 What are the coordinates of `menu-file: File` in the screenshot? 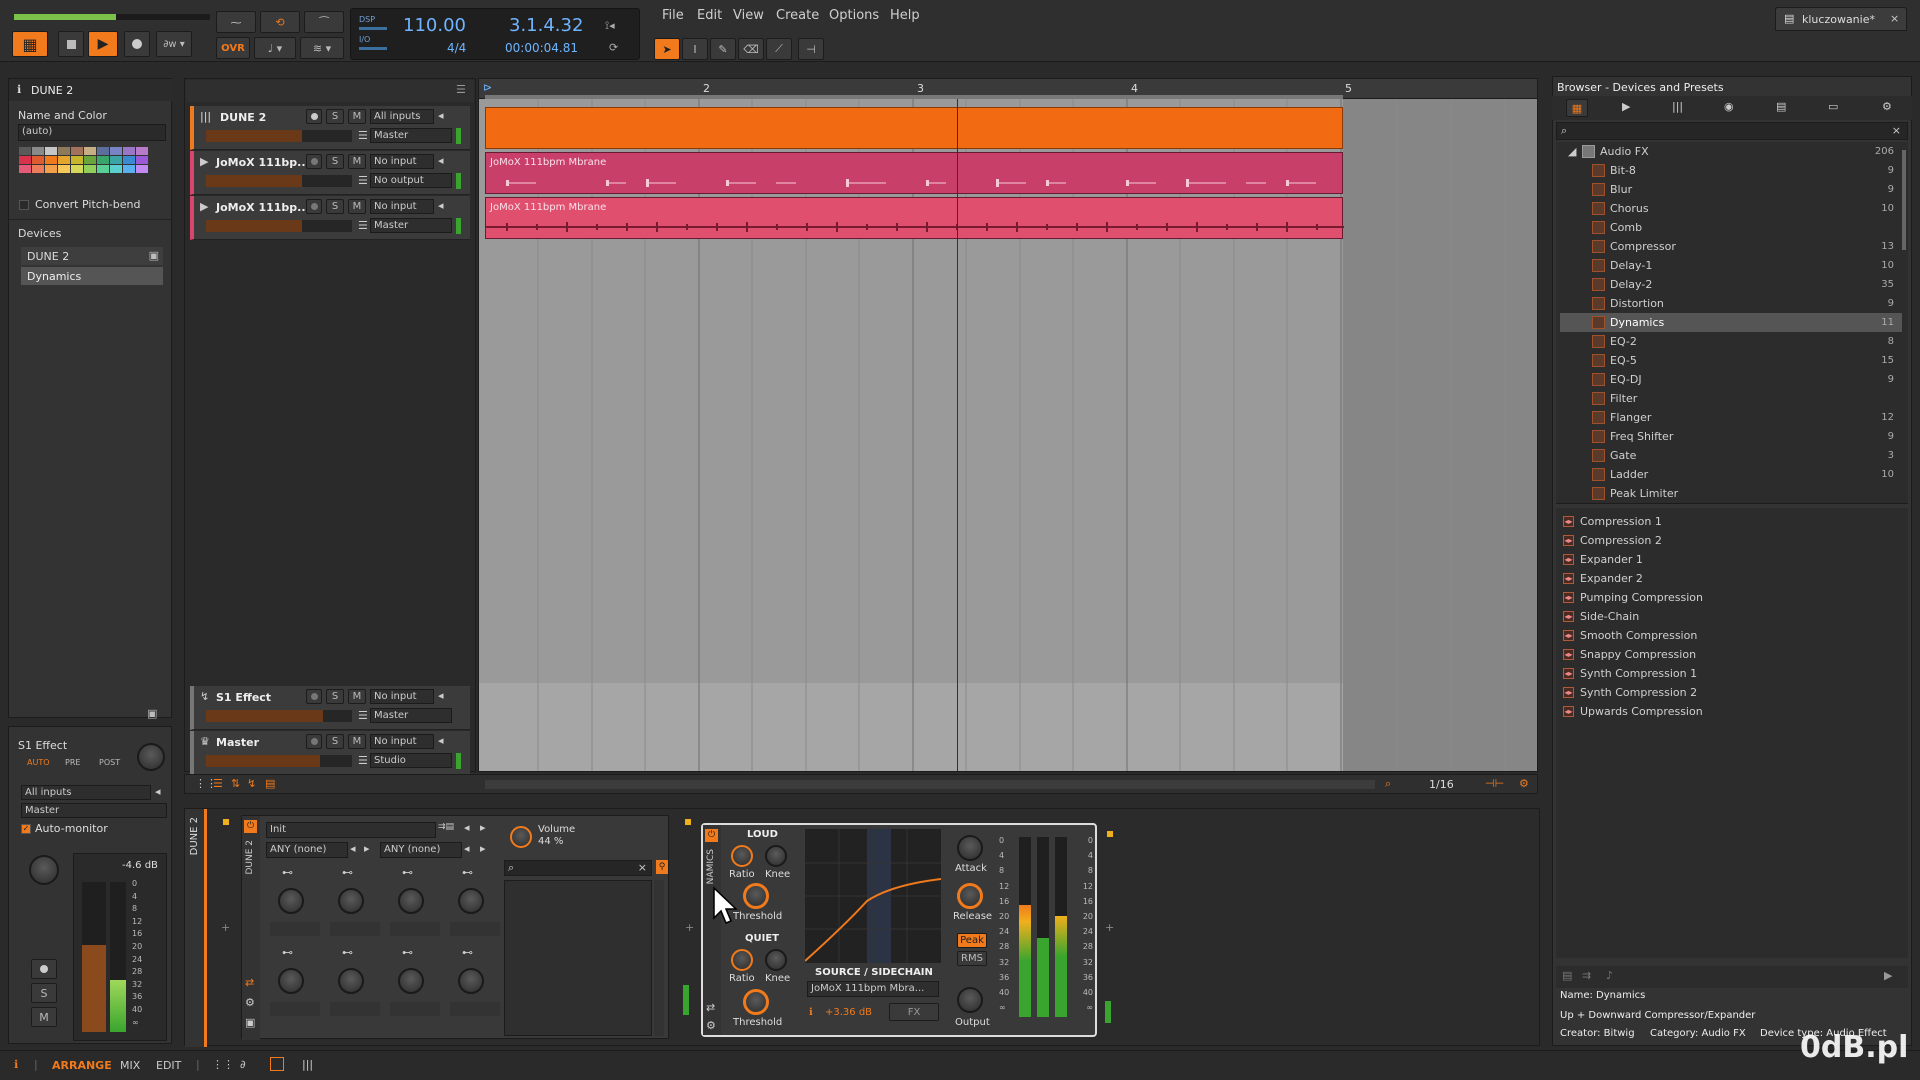 It's located at (673, 15).